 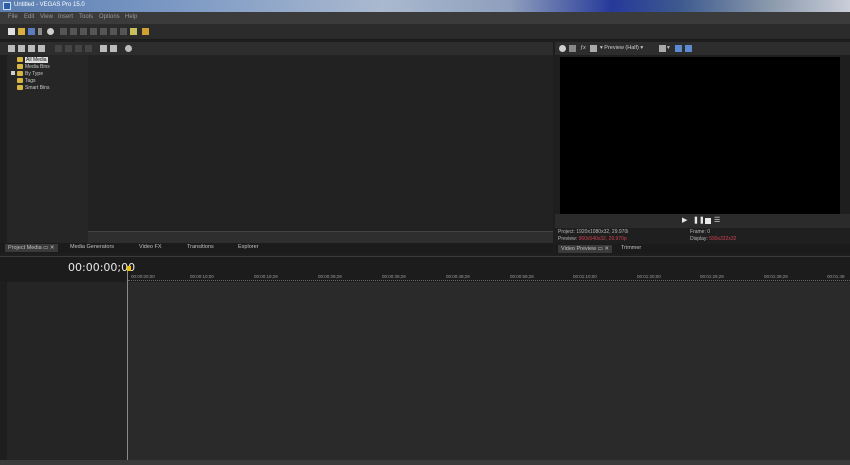 I want to click on overlay-grid-icon, so click(x=662, y=48).